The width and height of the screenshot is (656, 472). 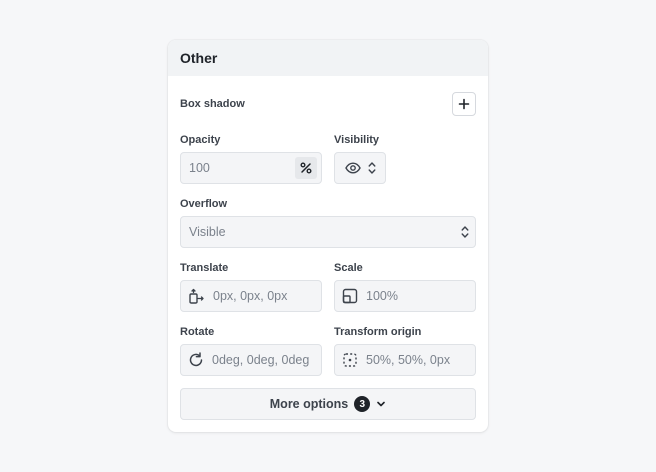 I want to click on more-options-label: More options, so click(x=309, y=404).